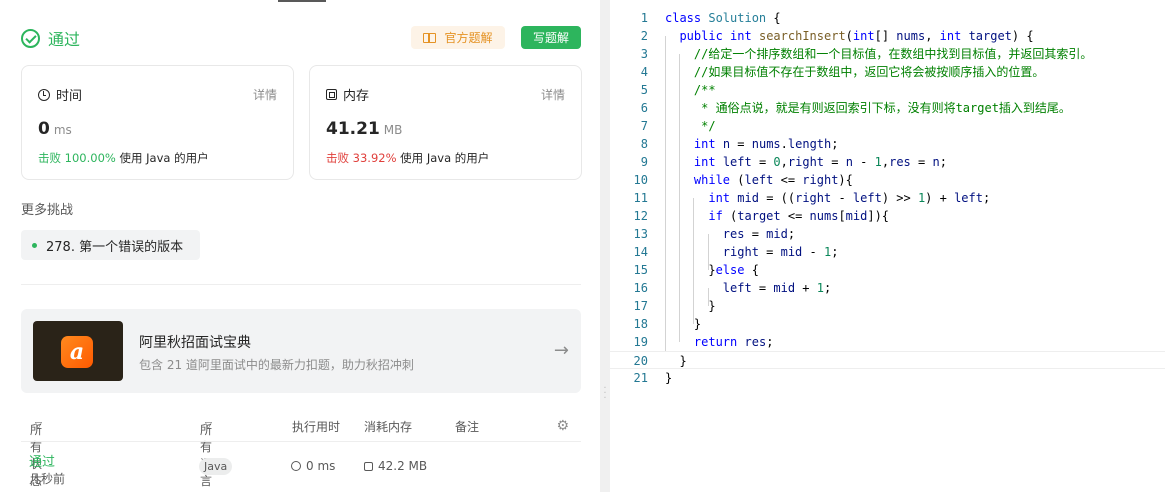 This screenshot has width=1165, height=492. What do you see at coordinates (316, 427) in the screenshot?
I see `runtime-column-header: 执行用时` at bounding box center [316, 427].